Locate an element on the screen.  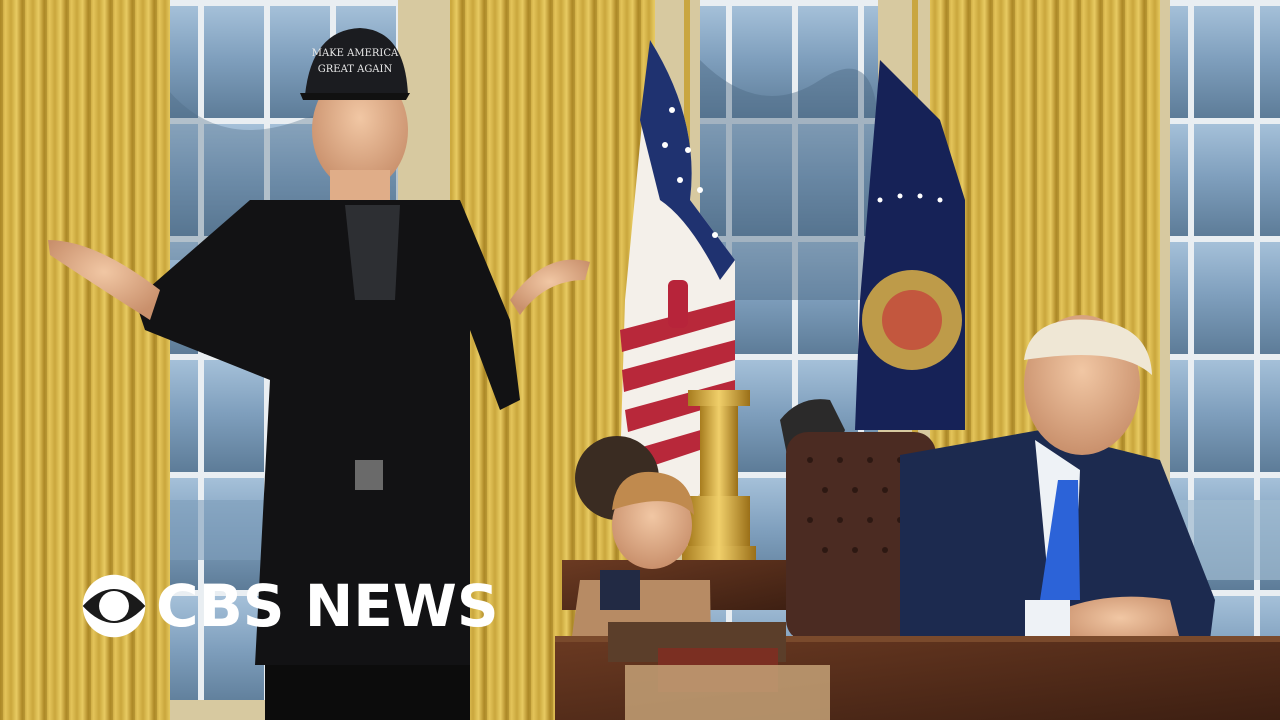
hat-text-line2: GREAT AGAIN is located at coordinates (355, 69).